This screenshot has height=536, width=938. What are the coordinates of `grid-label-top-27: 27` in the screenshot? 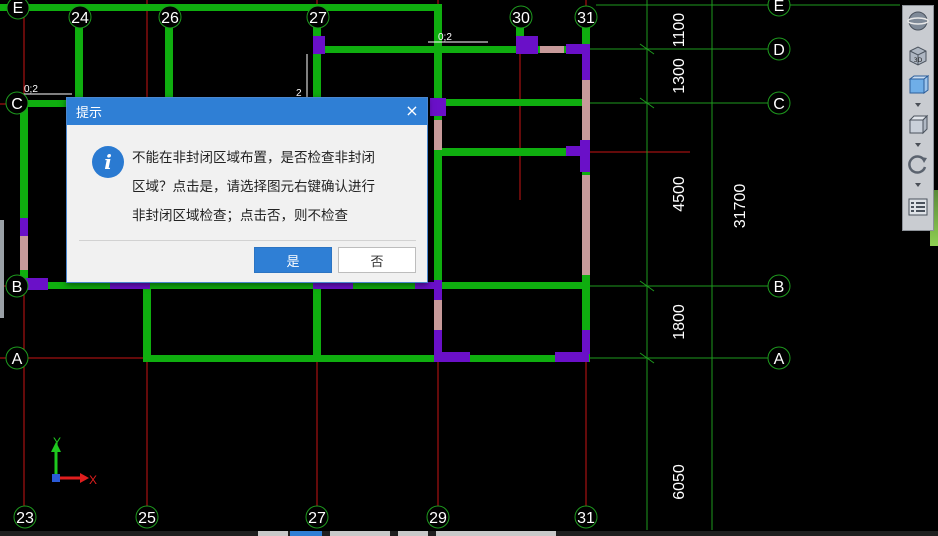 It's located at (318, 18).